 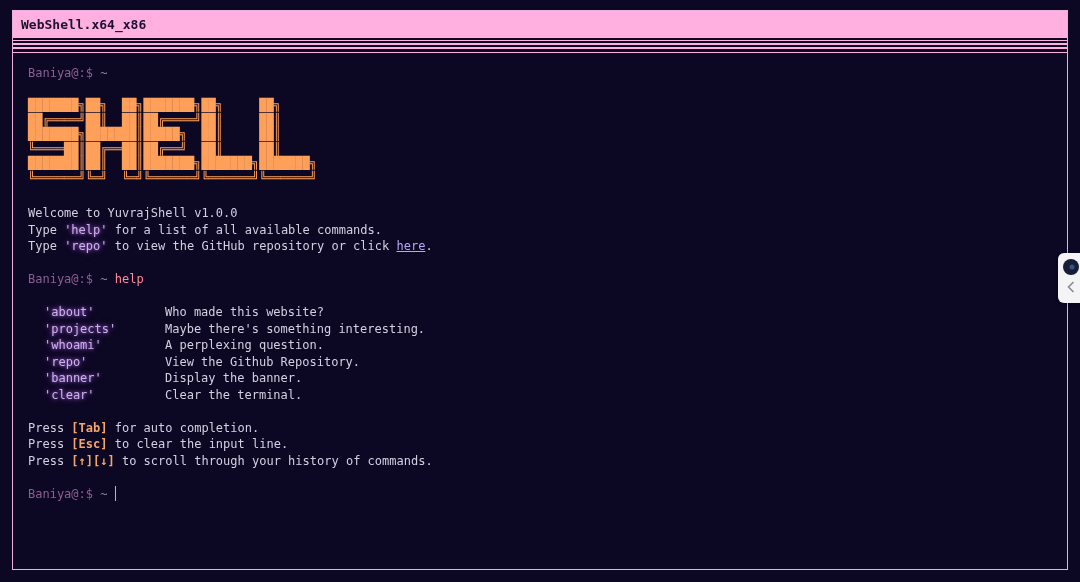 I want to click on chevron-left-icon, so click(x=1070, y=287).